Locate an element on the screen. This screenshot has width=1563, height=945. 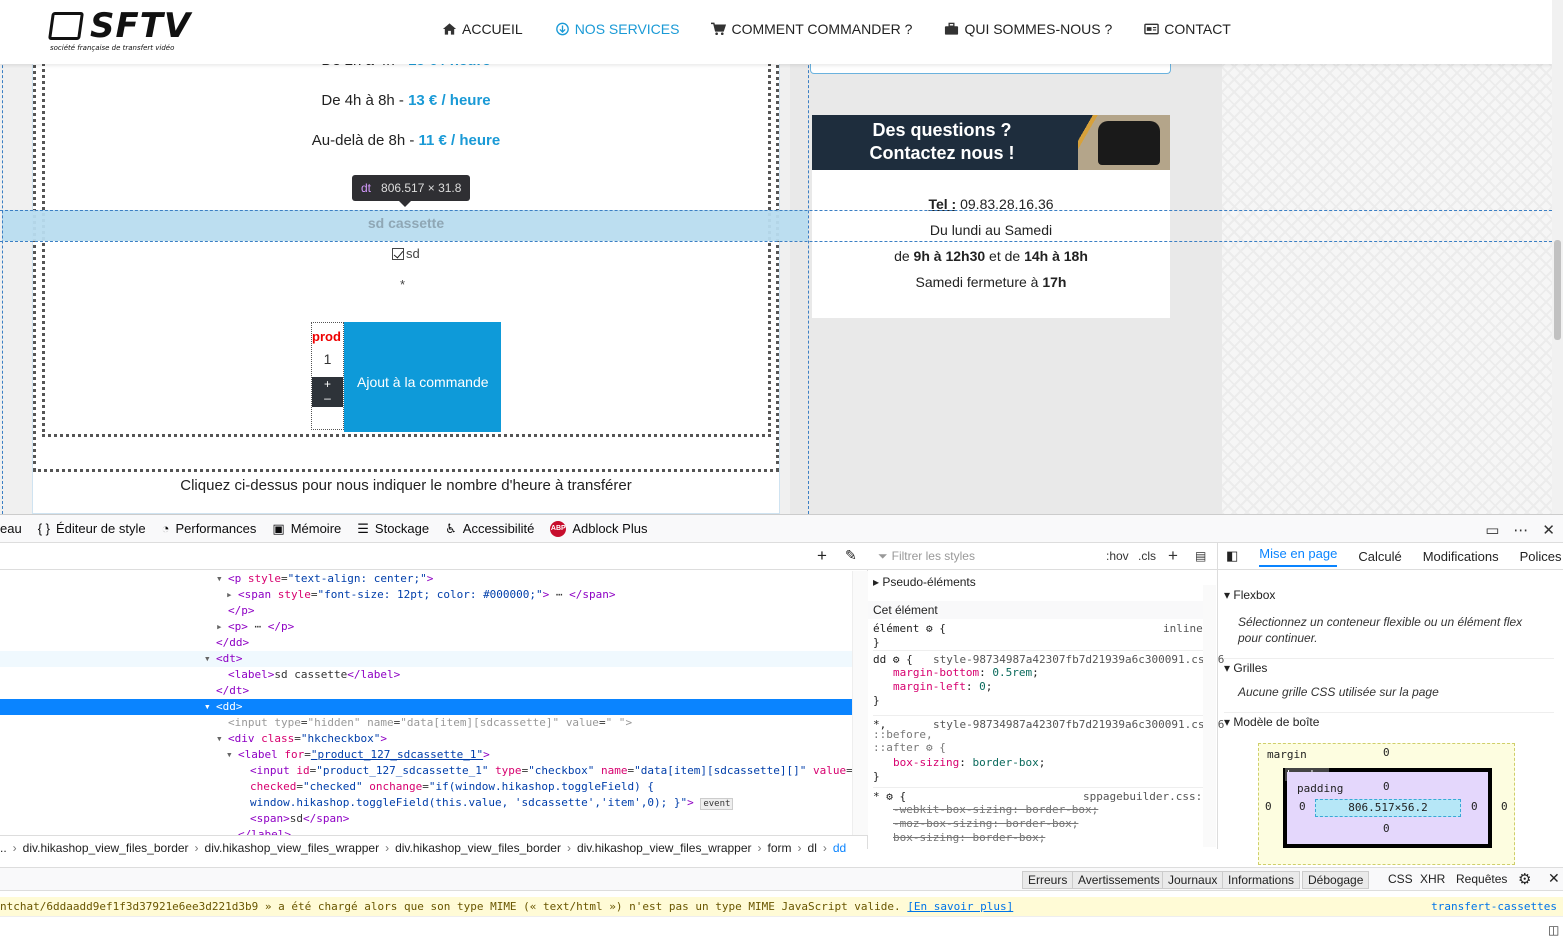
breadcrumb-item: form is located at coordinates (780, 848).